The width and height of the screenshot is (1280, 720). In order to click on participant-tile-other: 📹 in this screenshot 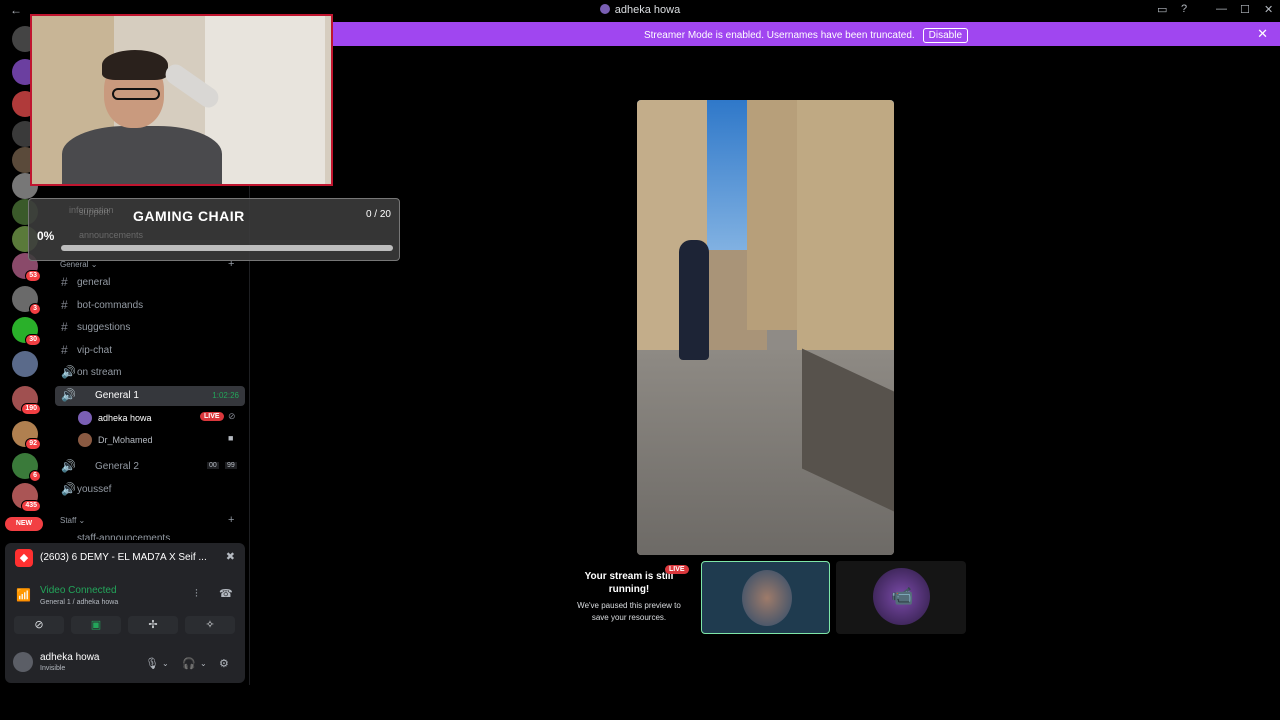, I will do `click(901, 597)`.